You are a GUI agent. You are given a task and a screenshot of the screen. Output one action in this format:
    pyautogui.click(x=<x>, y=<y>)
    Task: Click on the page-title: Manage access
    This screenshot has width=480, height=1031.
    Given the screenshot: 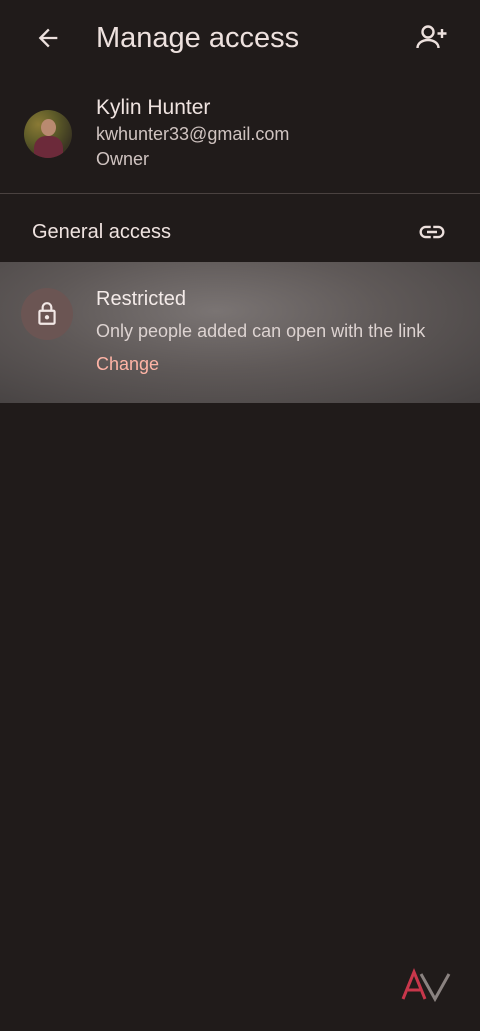 What is the action you would take?
    pyautogui.click(x=198, y=38)
    